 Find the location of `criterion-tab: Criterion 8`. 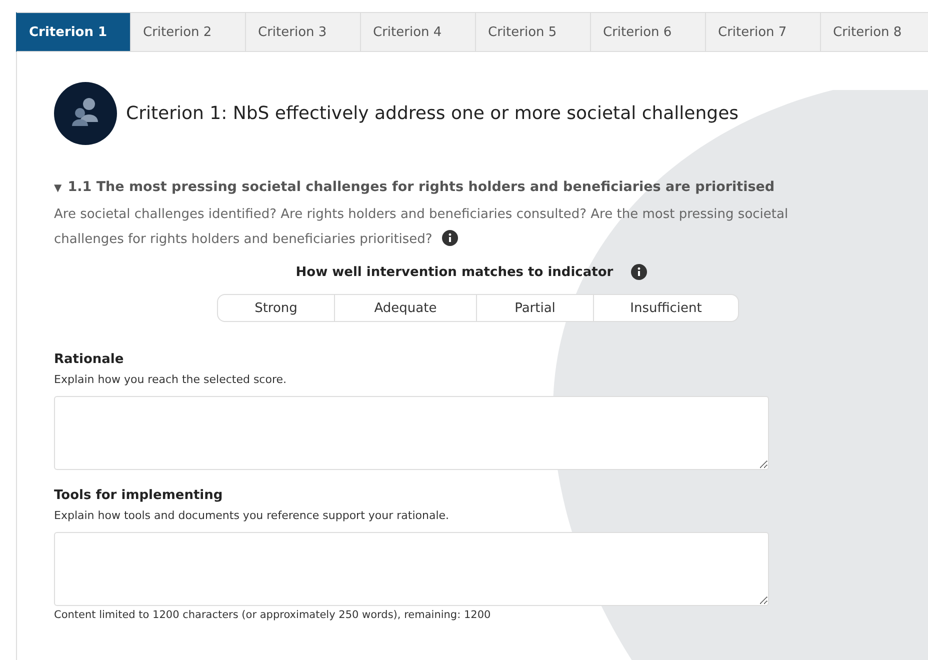

criterion-tab: Criterion 8 is located at coordinates (874, 32).